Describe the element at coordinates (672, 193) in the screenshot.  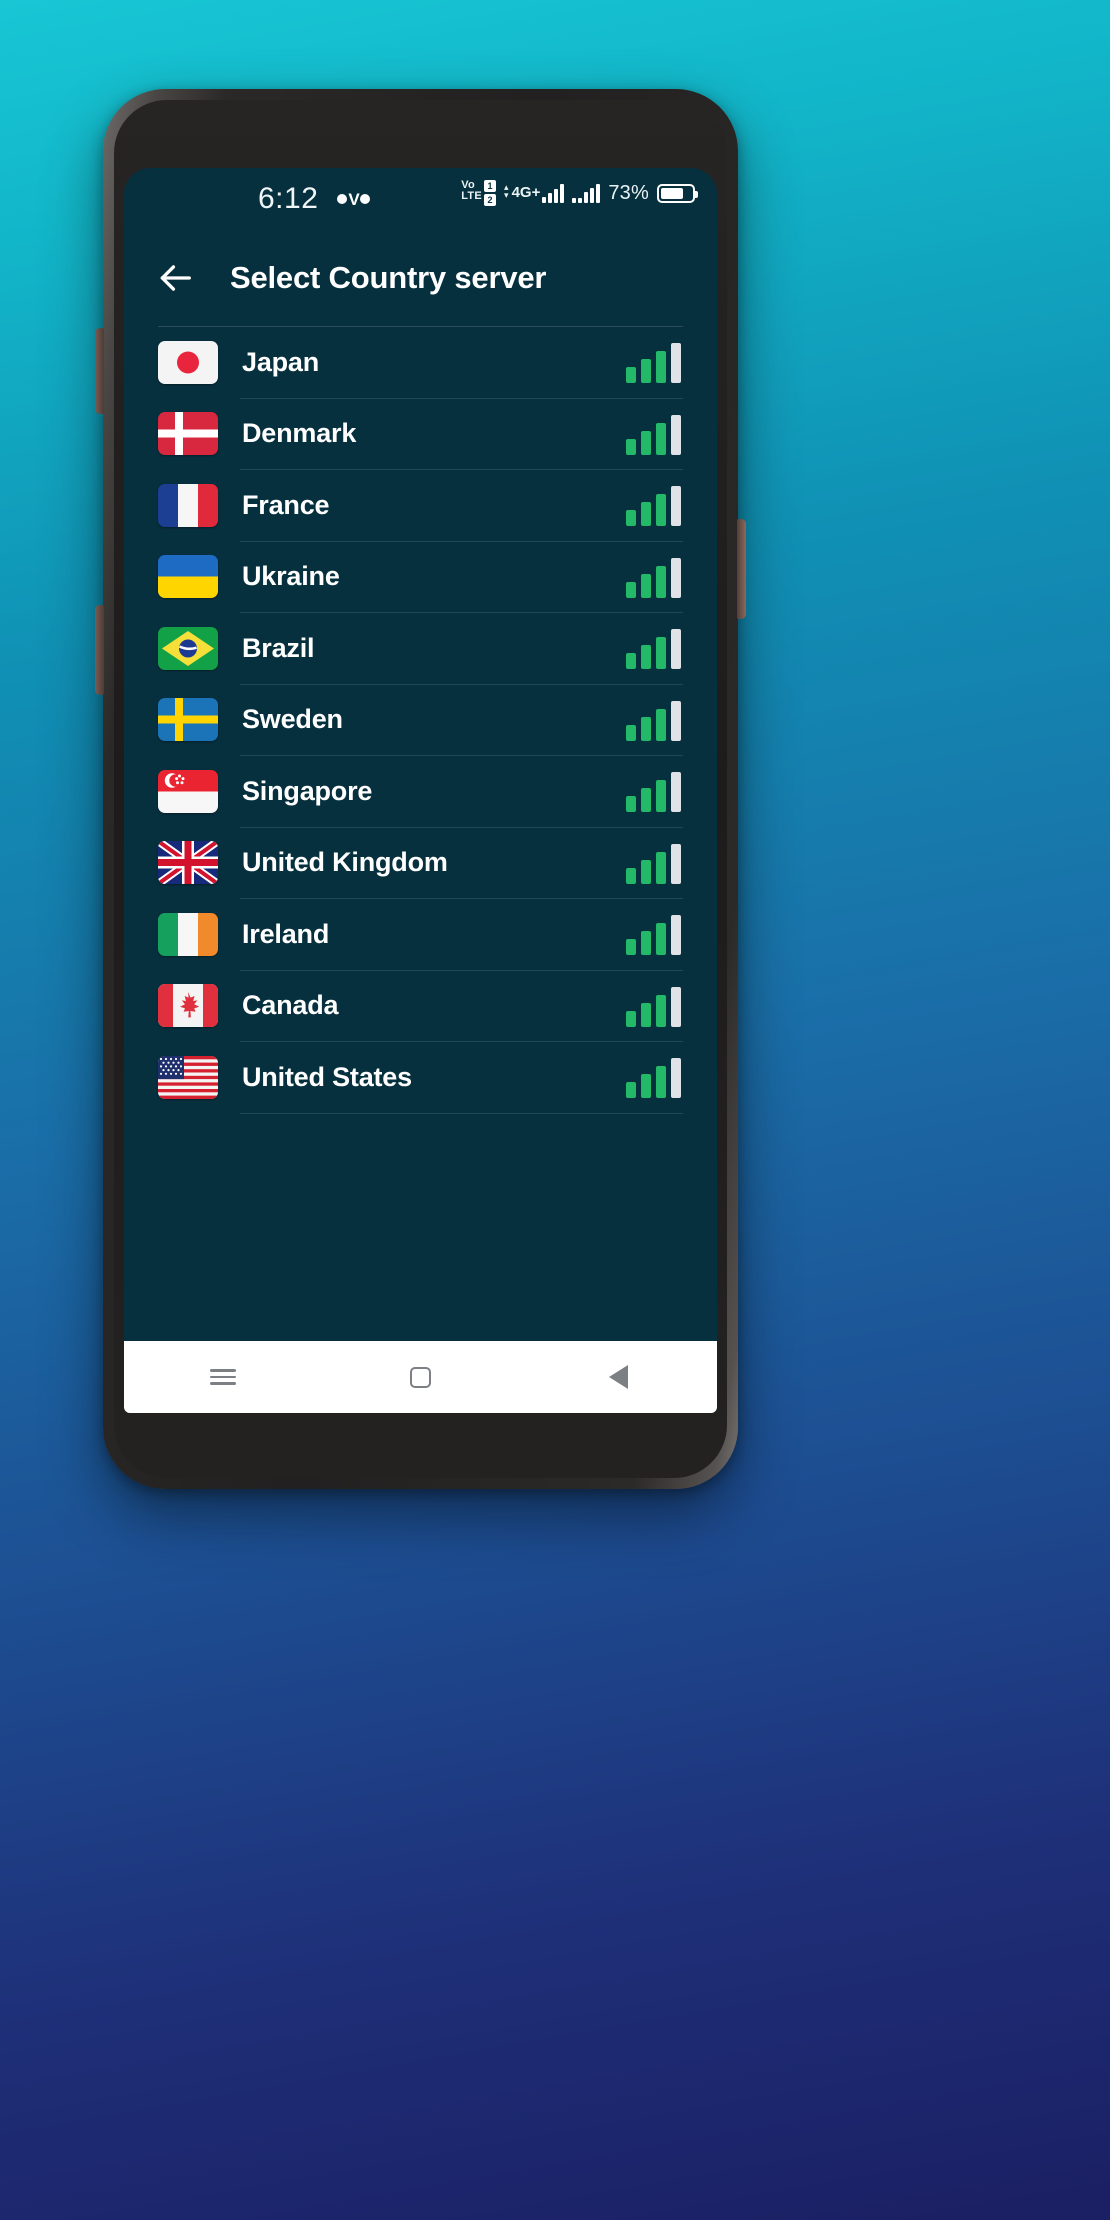
I see `battery-fill` at that location.